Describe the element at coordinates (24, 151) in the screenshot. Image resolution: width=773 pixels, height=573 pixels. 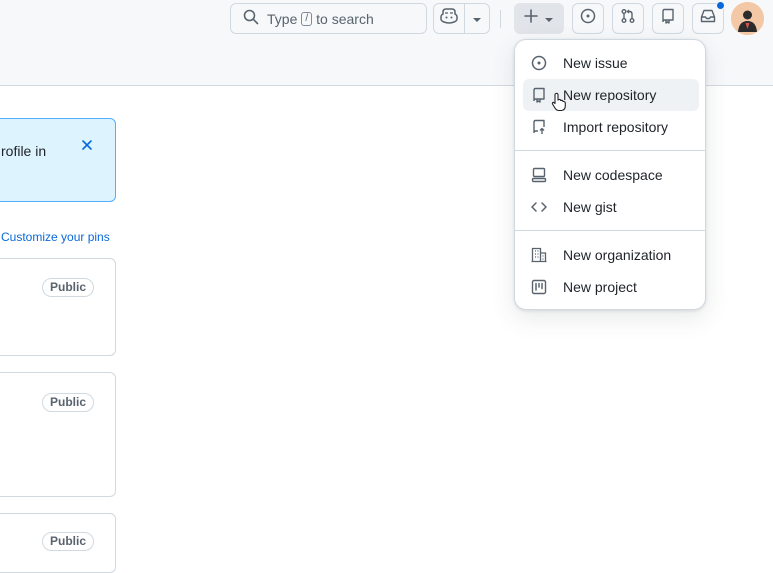
I see `flash-message: rofile in` at that location.